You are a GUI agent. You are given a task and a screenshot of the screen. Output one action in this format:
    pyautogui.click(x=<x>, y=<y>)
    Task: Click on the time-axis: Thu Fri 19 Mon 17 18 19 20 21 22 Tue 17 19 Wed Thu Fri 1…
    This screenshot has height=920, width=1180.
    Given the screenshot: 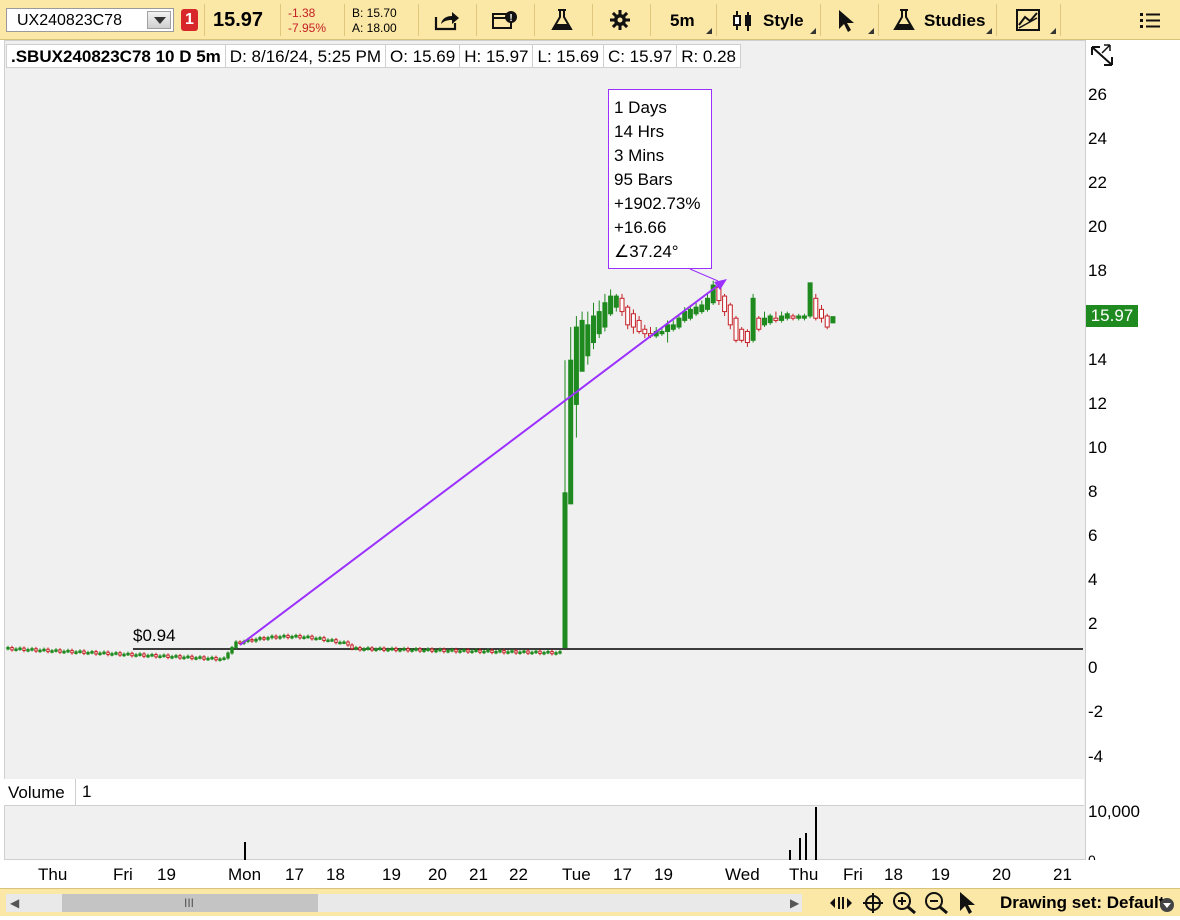 What is the action you would take?
    pyautogui.click(x=543, y=874)
    